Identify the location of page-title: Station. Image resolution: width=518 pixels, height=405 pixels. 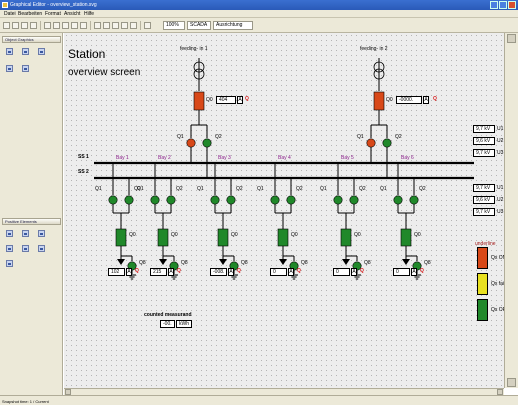
(87, 54).